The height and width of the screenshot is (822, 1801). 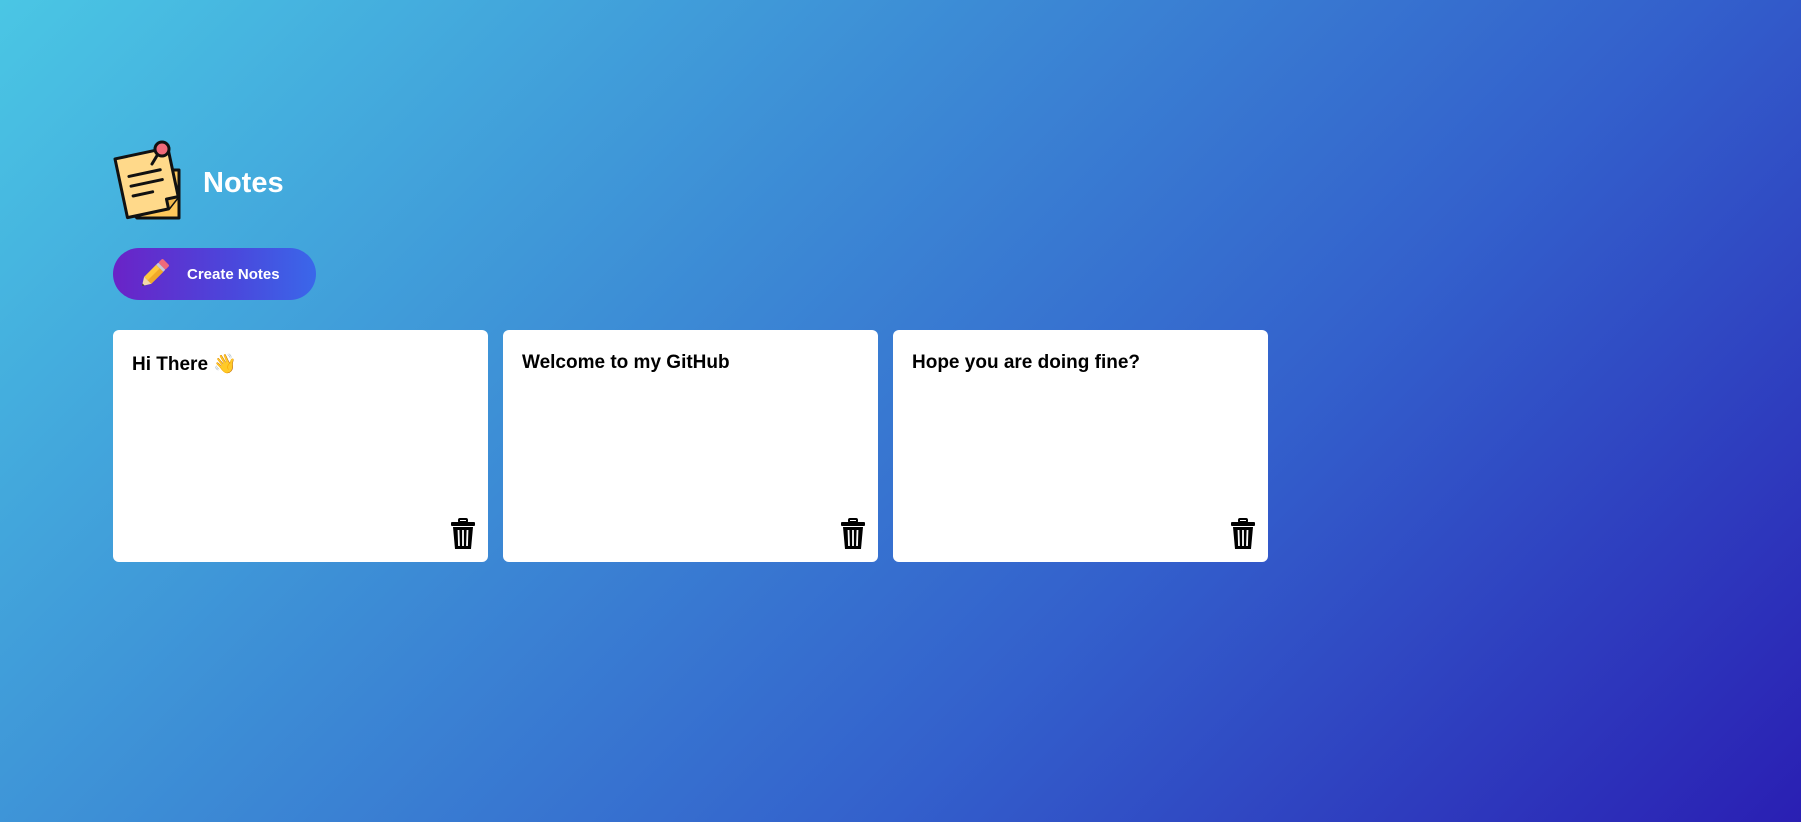 I want to click on header: Notes, so click(x=690, y=181).